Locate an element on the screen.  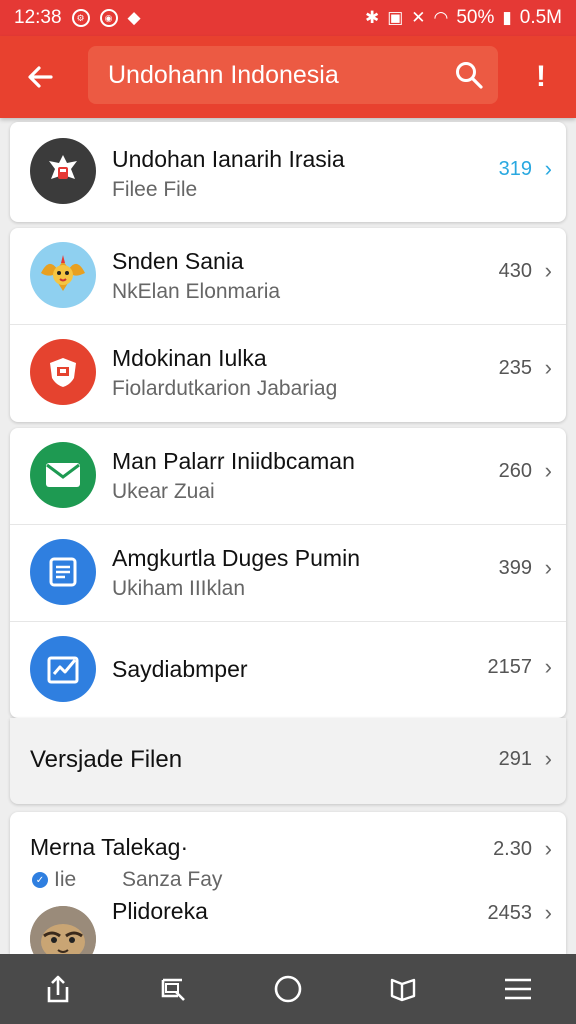
file-card-primary: Undohan Ianarih Irasia Filee File 319 › is located at coordinates (288, 172).